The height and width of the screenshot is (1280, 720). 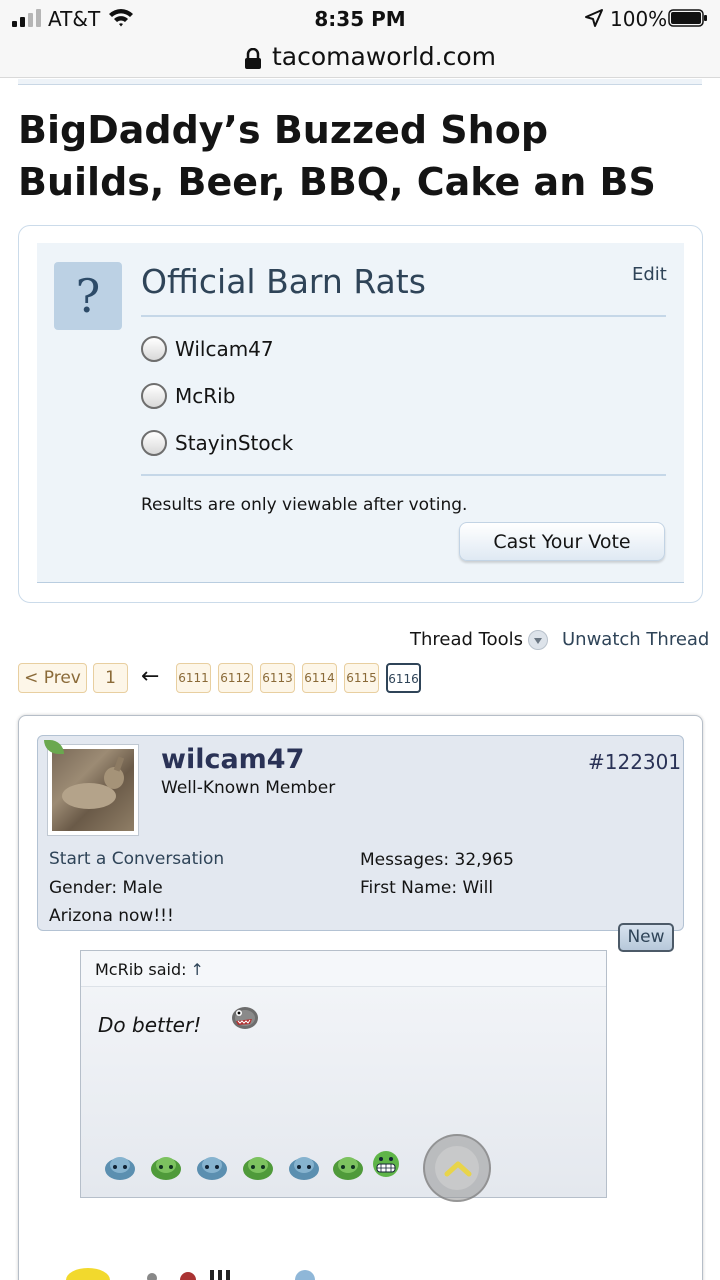 I want to click on question-icon: ?, so click(x=88, y=296).